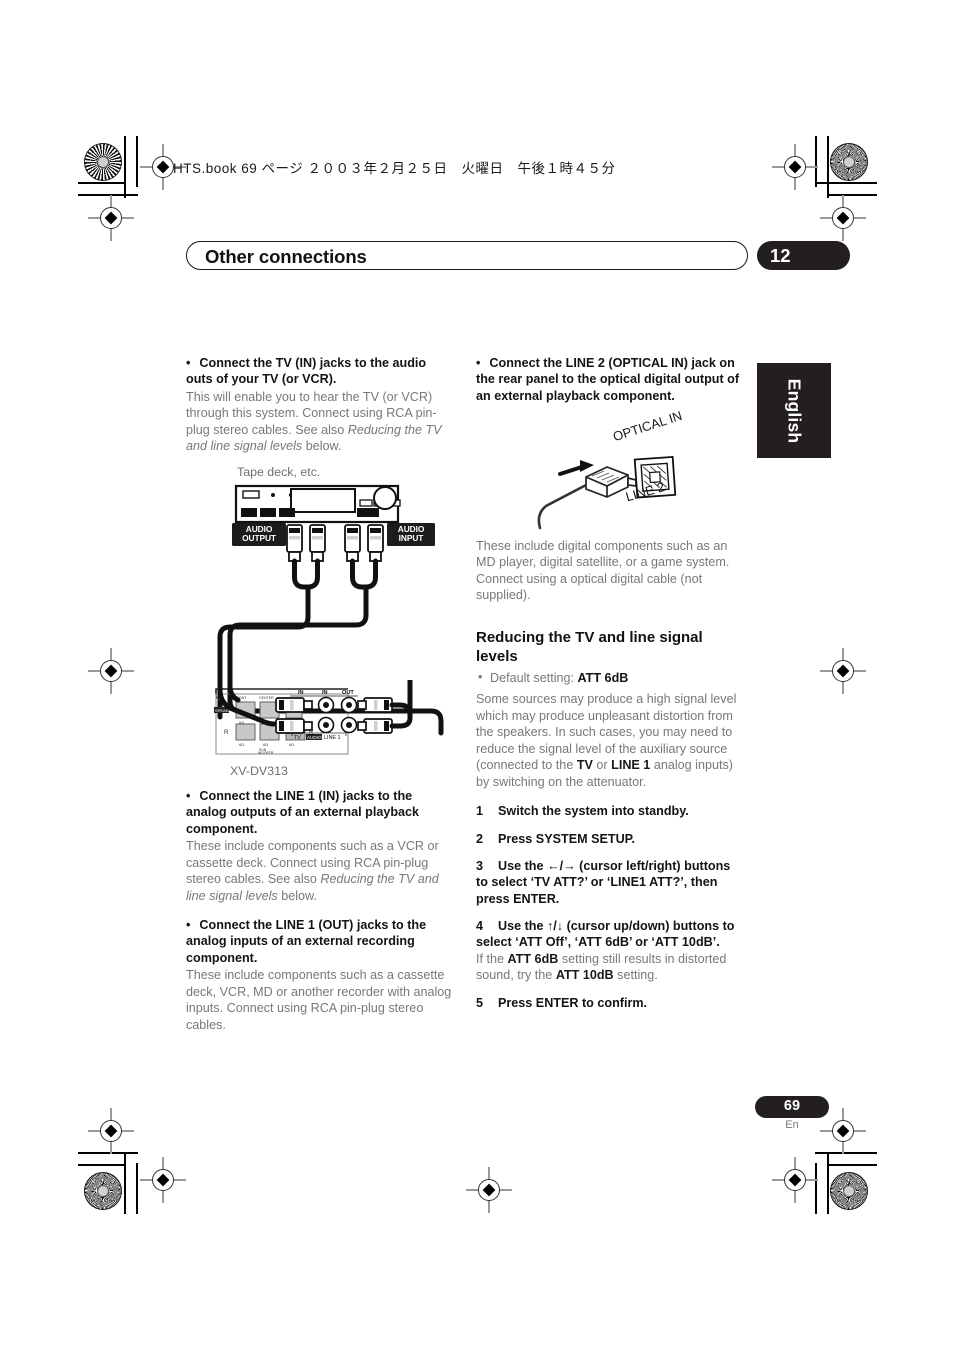  What do you see at coordinates (297, 738) in the screenshot?
I see `svg-text: TV` at bounding box center [297, 738].